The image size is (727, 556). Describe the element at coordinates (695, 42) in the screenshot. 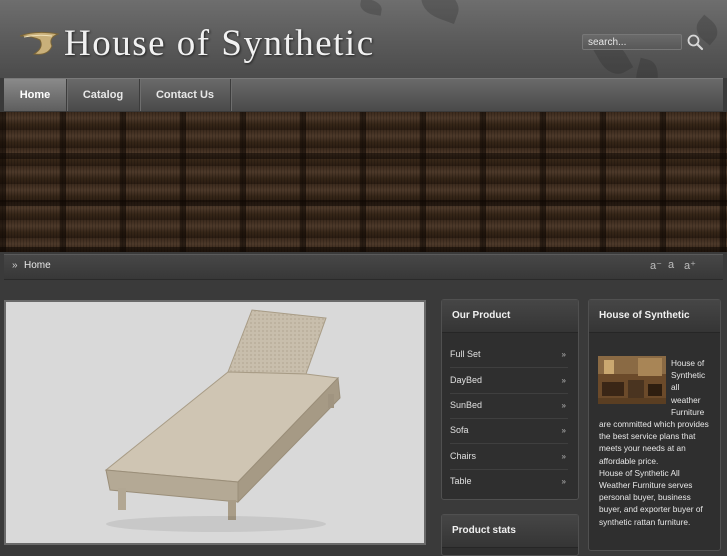

I see `search-icon` at that location.